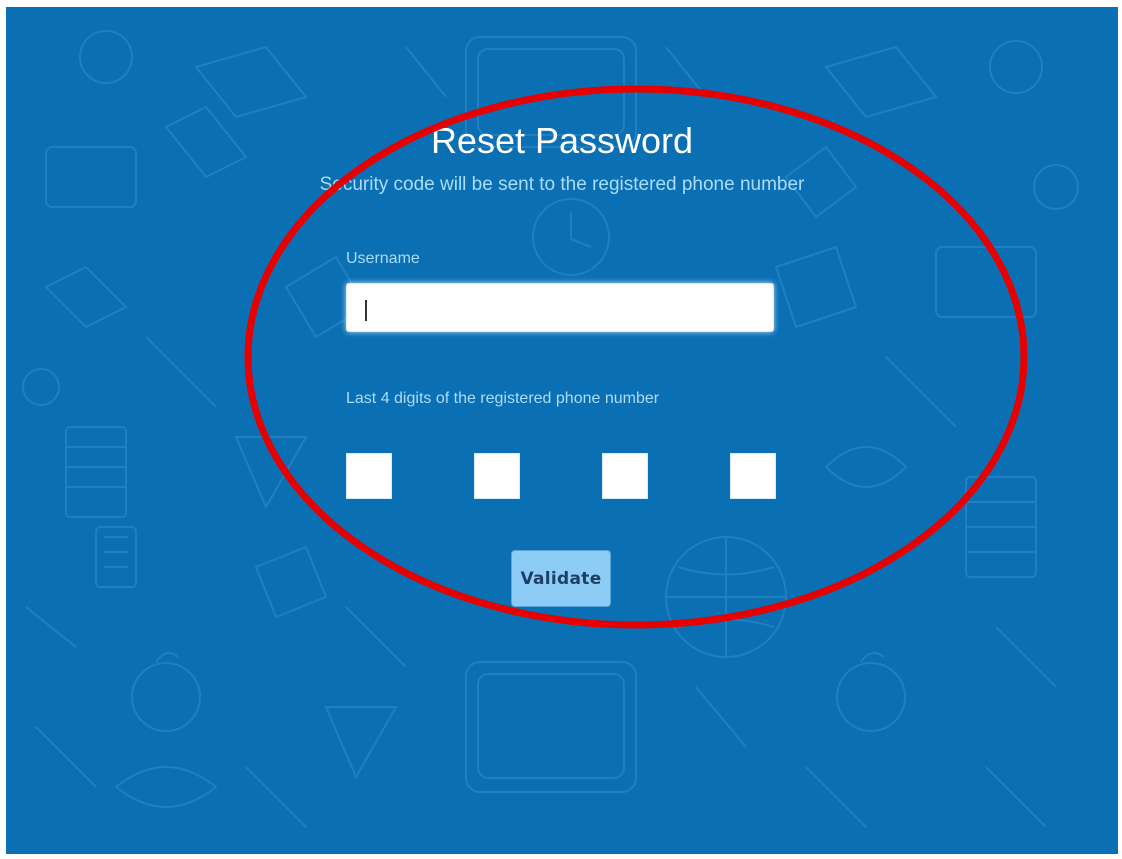  I want to click on username-input, so click(560, 307).